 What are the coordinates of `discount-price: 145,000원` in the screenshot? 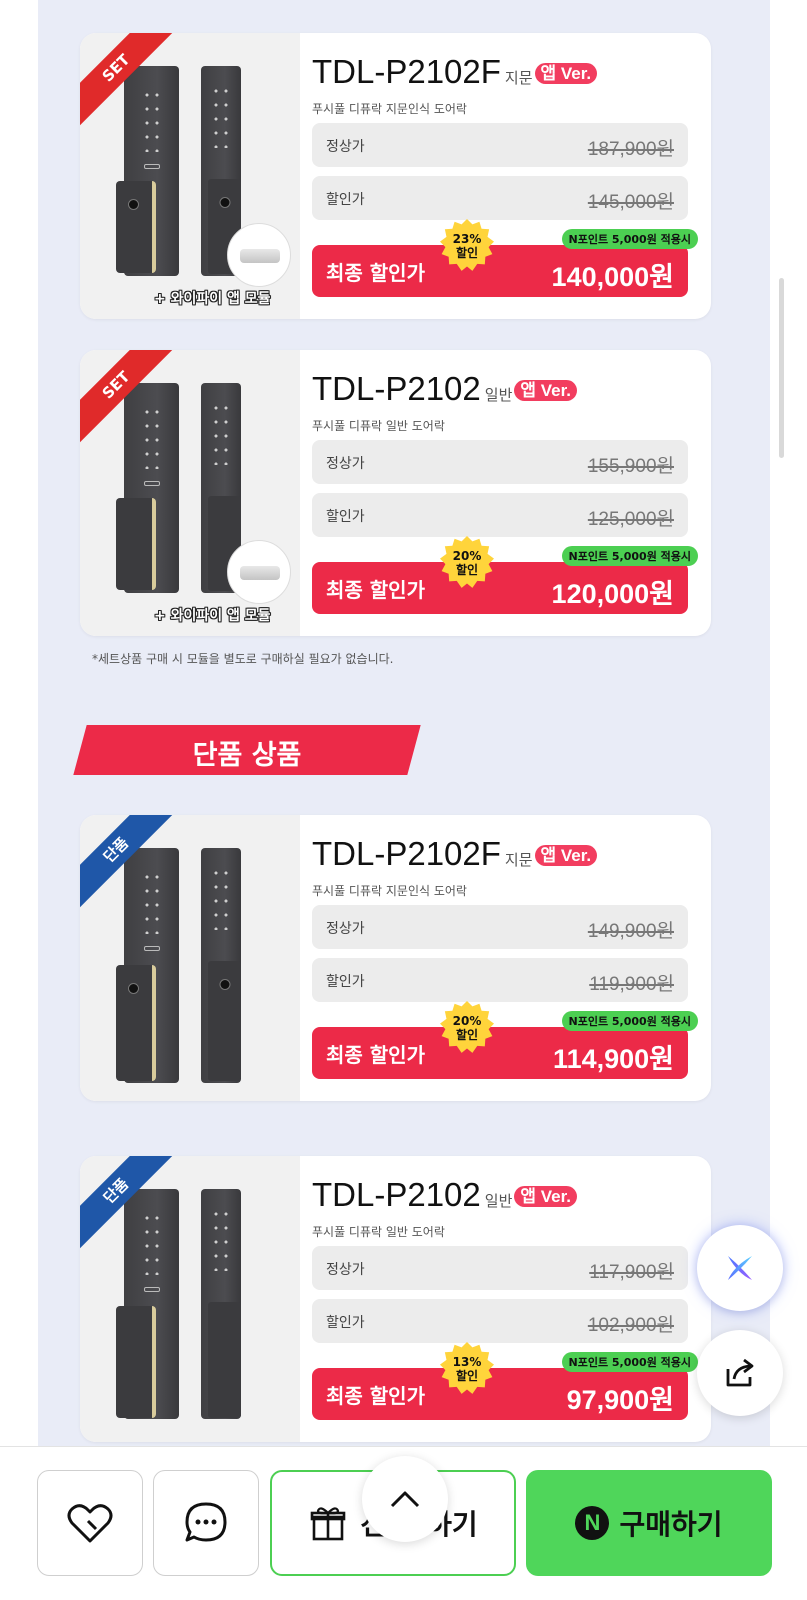 It's located at (630, 202).